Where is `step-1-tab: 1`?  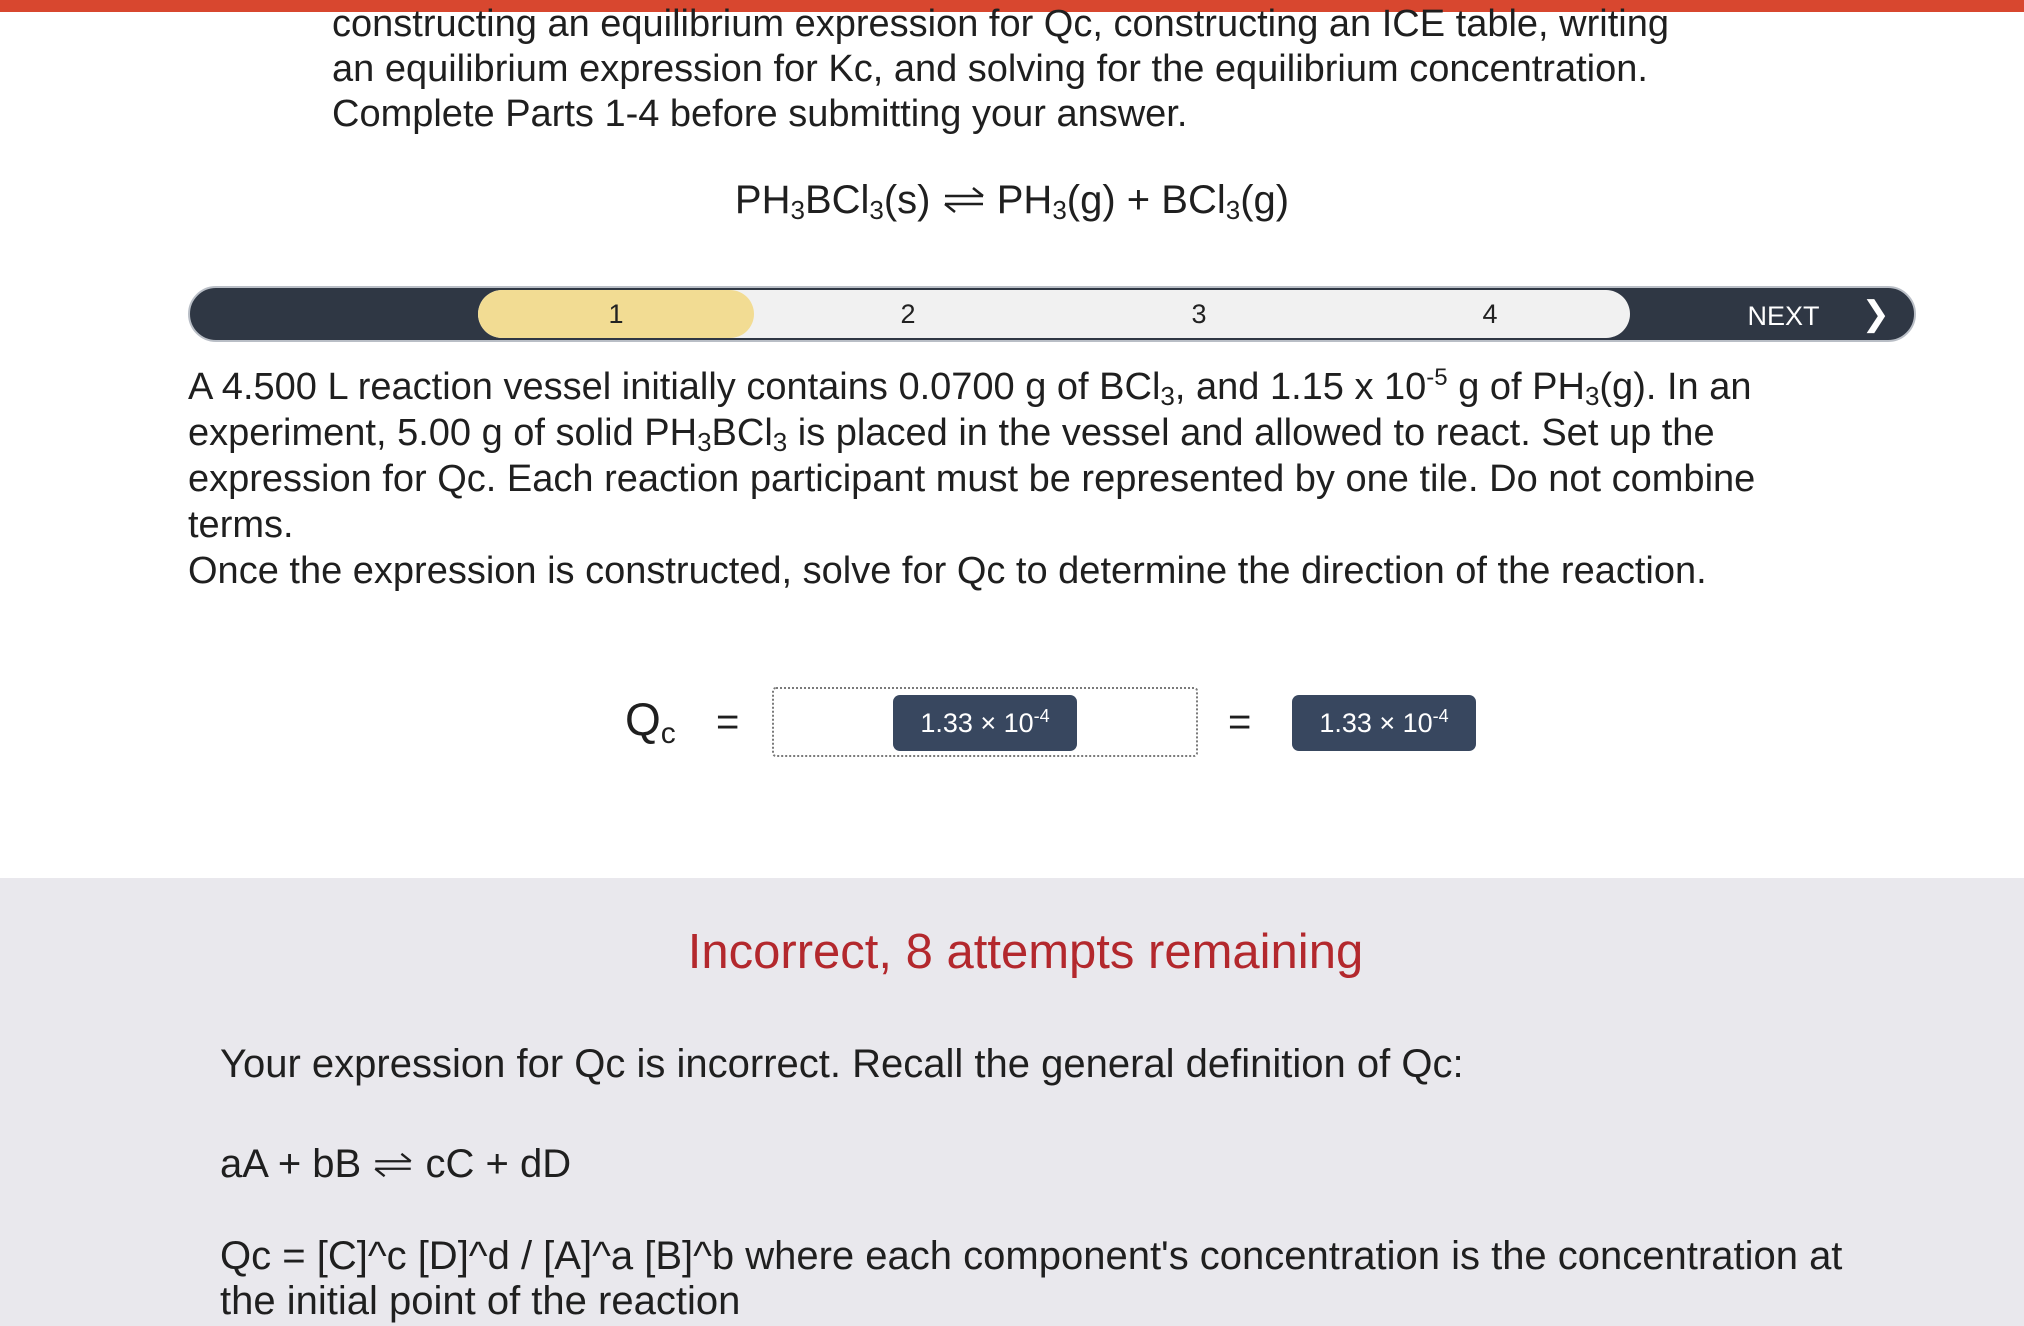 step-1-tab: 1 is located at coordinates (616, 314).